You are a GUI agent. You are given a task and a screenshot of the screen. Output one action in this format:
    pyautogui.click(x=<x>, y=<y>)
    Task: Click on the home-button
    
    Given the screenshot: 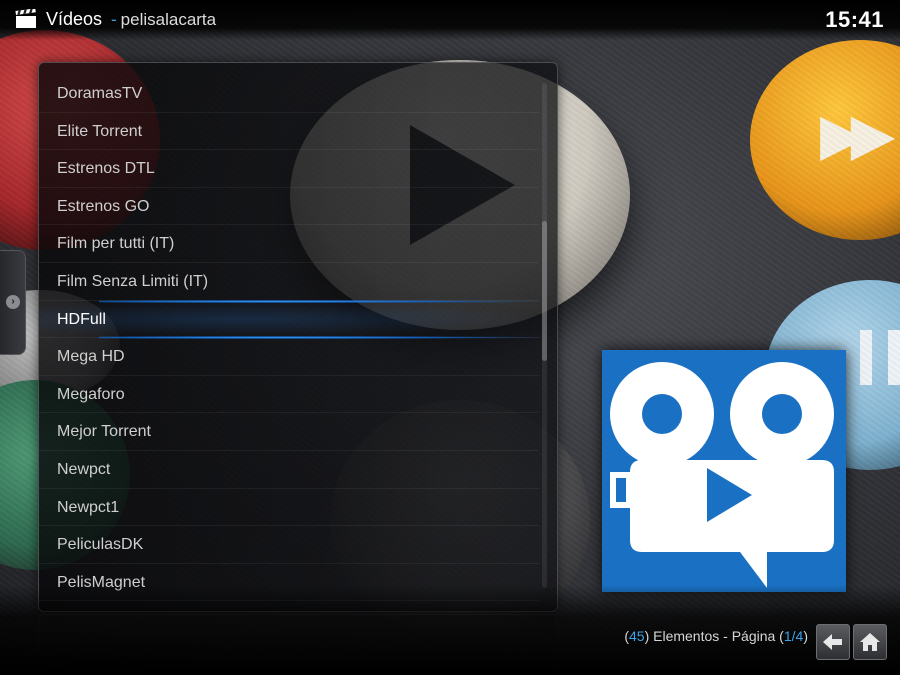 What is the action you would take?
    pyautogui.click(x=870, y=642)
    